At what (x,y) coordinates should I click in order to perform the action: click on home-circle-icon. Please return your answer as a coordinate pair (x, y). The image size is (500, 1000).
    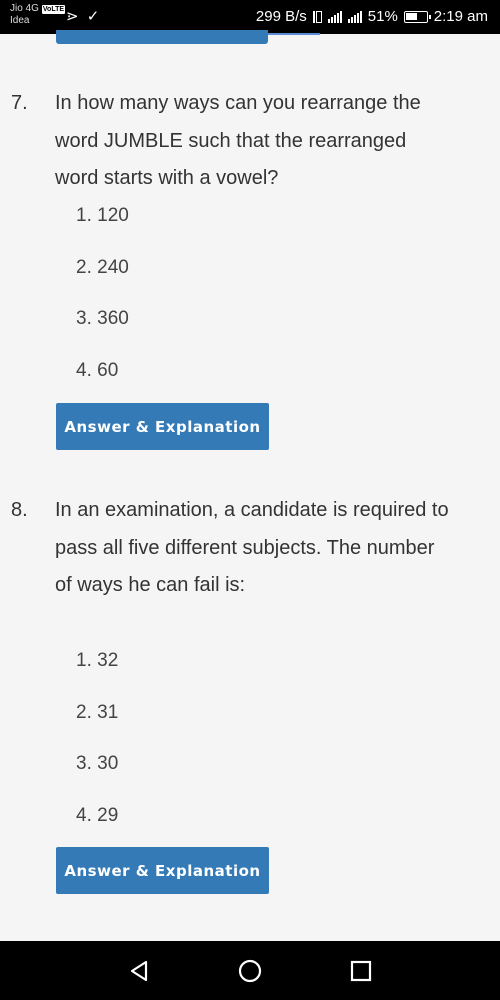
    Looking at the image, I should click on (250, 971).